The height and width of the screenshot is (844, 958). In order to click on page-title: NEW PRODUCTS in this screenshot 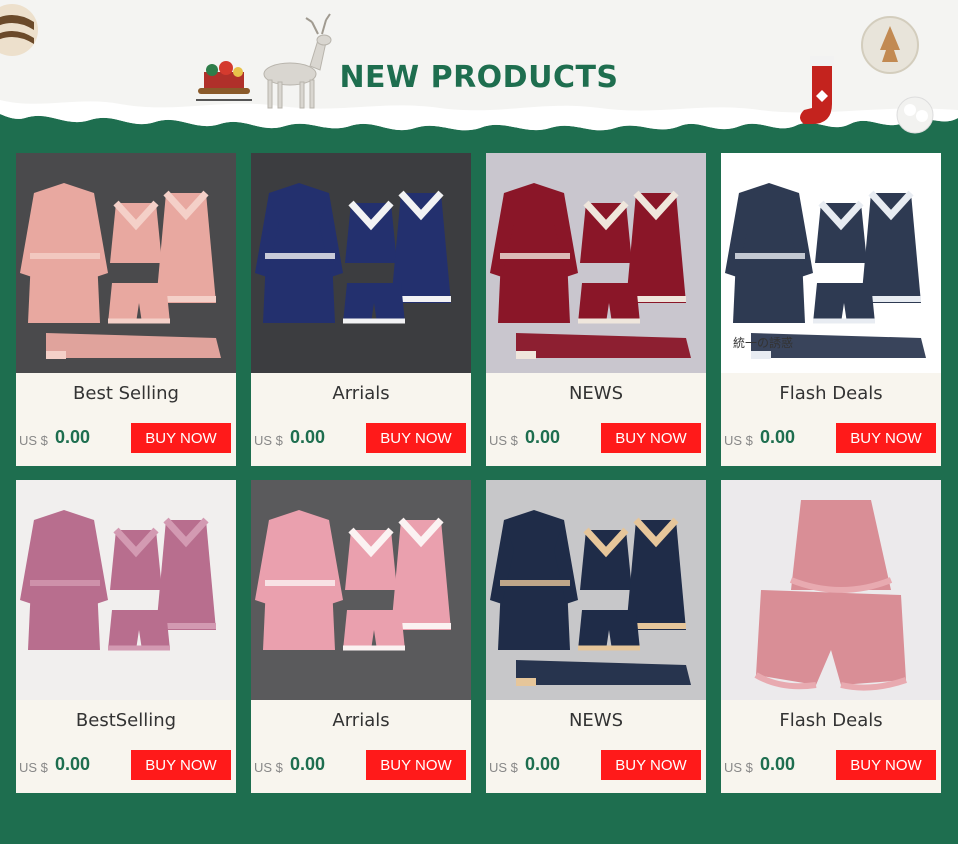, I will do `click(479, 77)`.